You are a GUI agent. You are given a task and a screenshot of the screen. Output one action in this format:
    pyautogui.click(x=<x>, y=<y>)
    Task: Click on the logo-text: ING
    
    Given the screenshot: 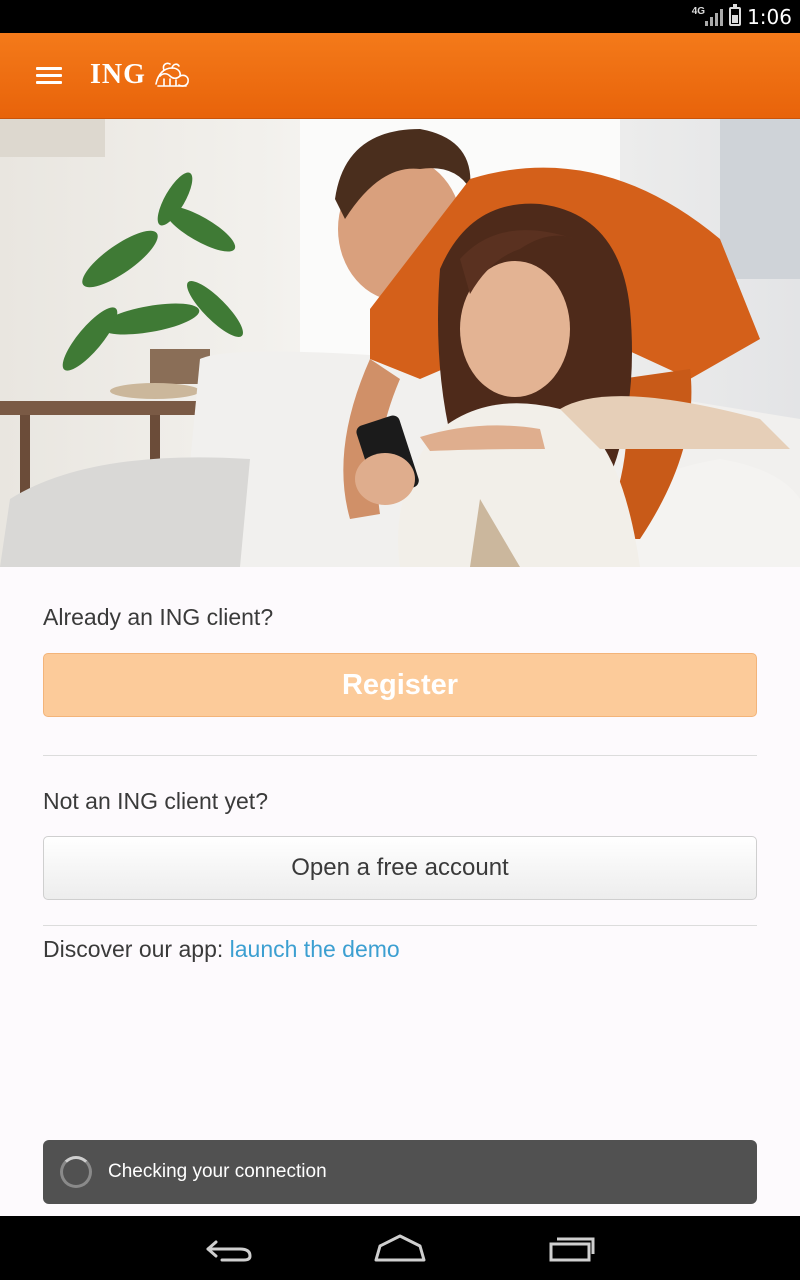 What is the action you would take?
    pyautogui.click(x=118, y=74)
    